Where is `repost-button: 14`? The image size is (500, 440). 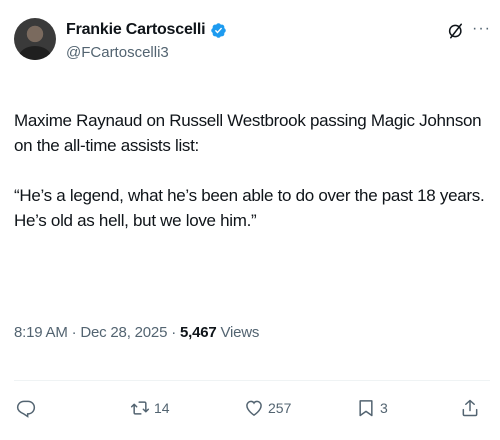
repost-button: 14 is located at coordinates (150, 408).